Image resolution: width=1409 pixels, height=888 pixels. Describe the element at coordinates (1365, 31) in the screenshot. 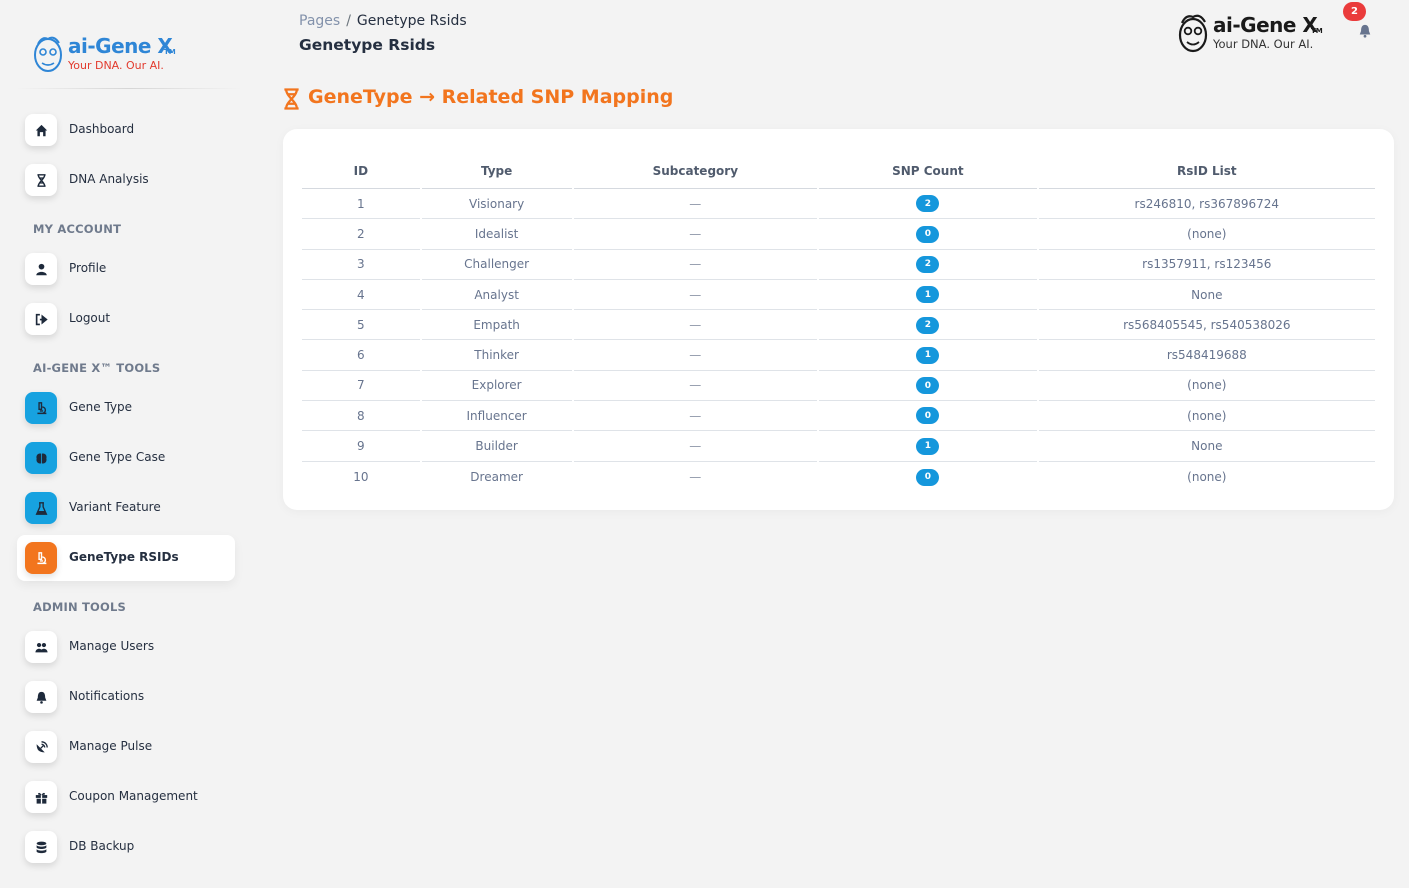

I see `notification-bell-icon` at that location.